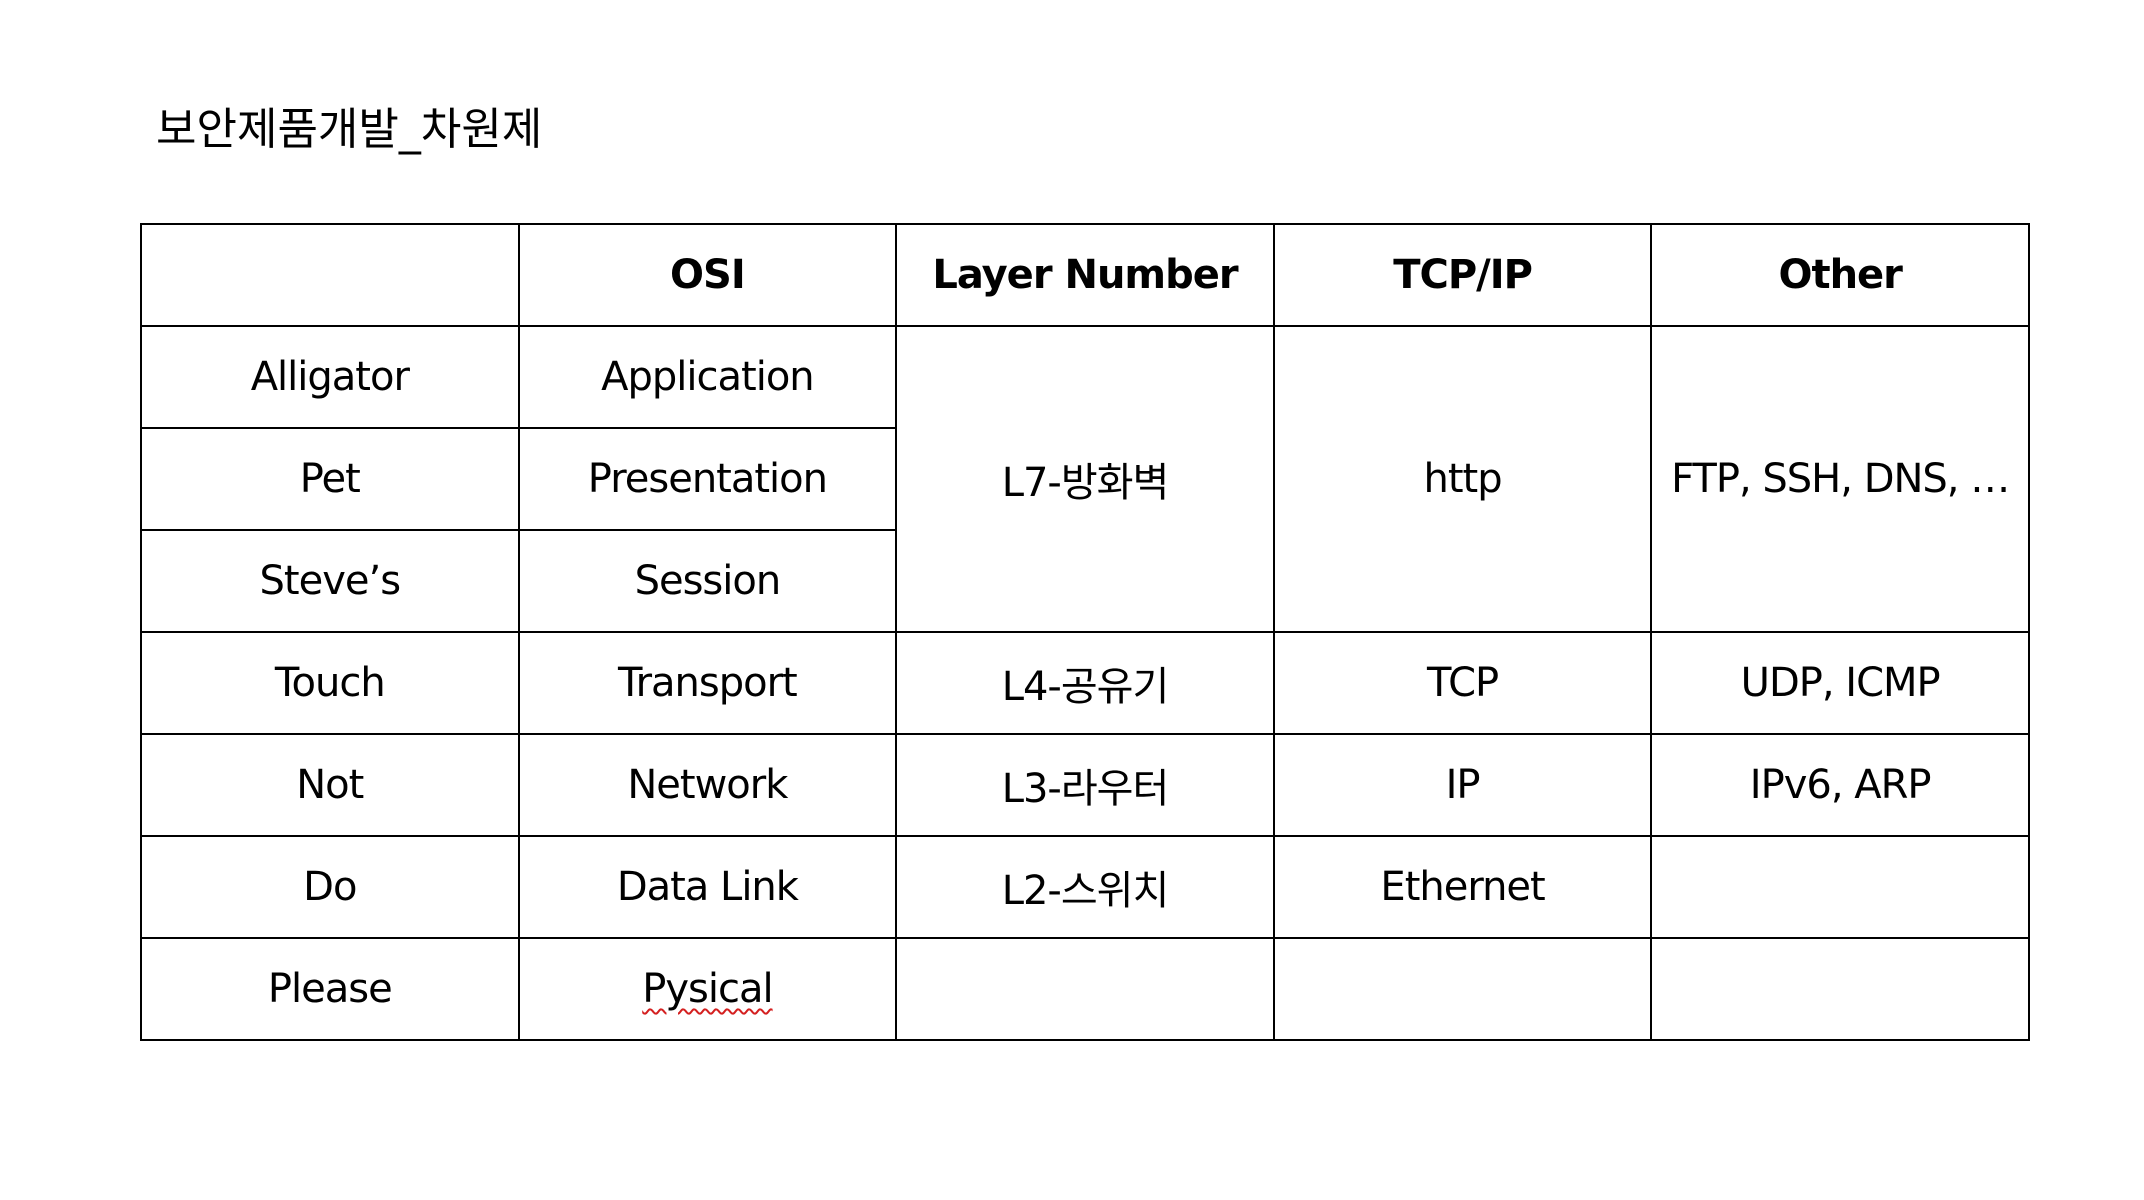 This screenshot has height=1200, width=2144. I want to click on layer-number-cell: L7-방화벽, so click(1085, 479).